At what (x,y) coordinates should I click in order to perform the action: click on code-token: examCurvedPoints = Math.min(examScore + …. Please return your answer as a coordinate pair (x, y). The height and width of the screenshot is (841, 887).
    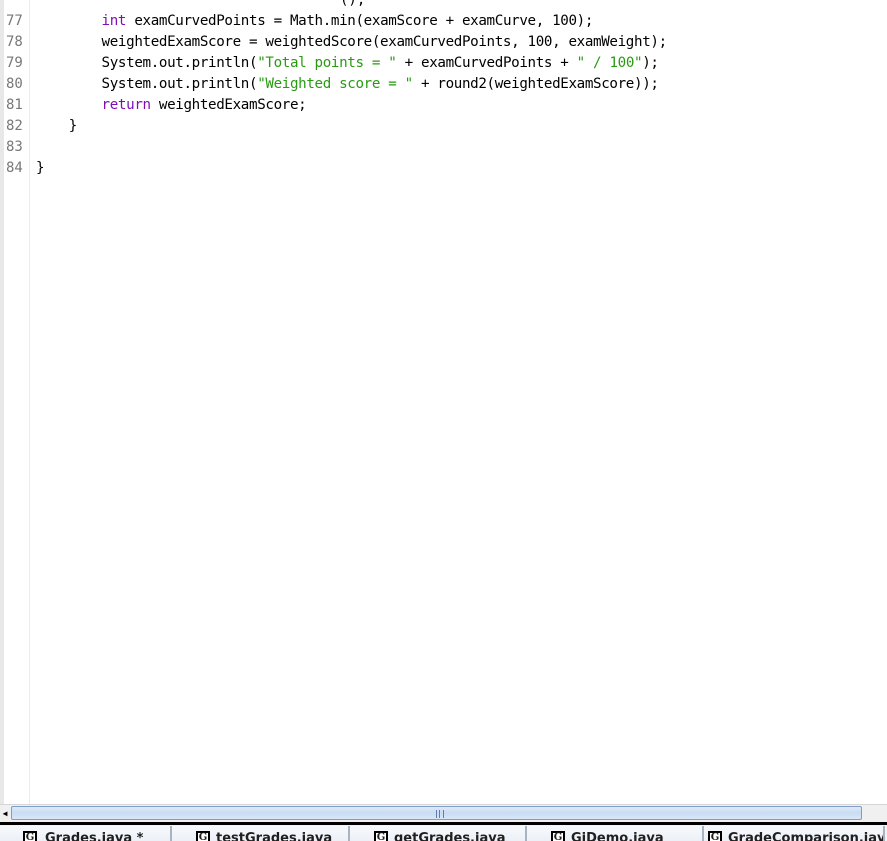
    Looking at the image, I should click on (360, 21).